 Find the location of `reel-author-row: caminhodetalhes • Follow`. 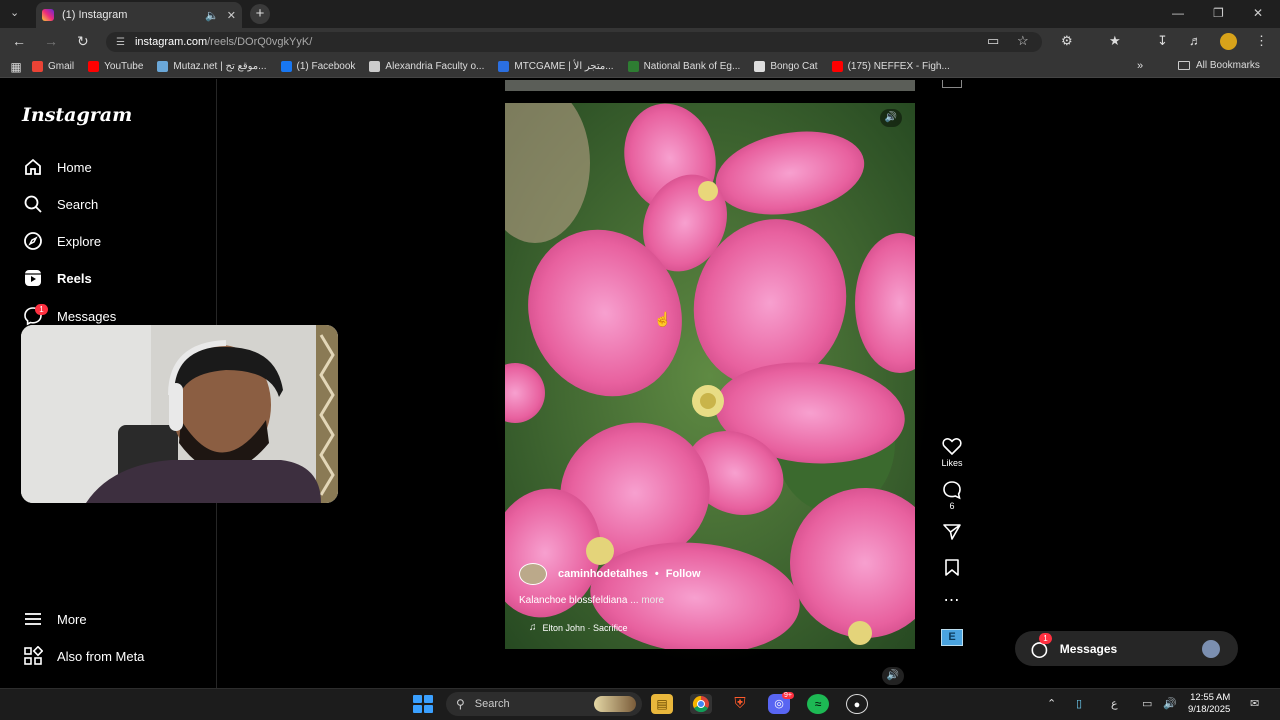

reel-author-row: caminhodetalhes • Follow is located at coordinates (610, 574).